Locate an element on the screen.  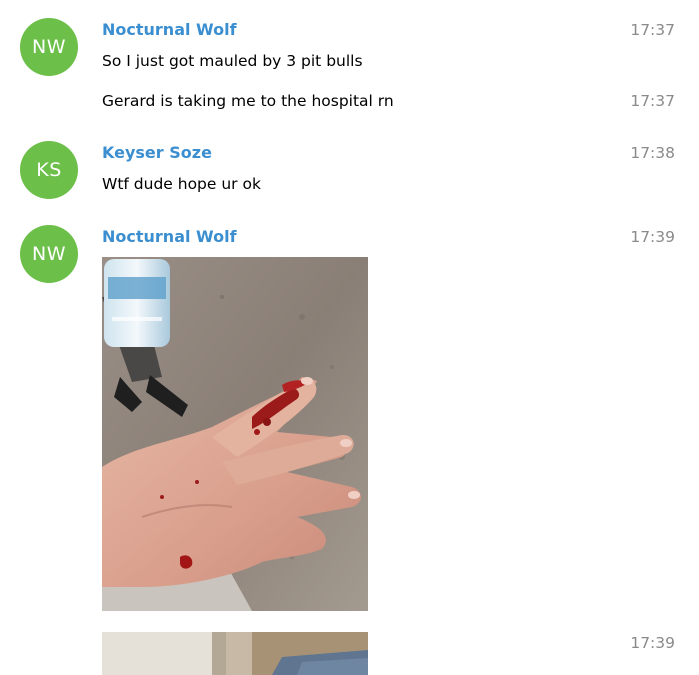
avatar: KS is located at coordinates (49, 170).